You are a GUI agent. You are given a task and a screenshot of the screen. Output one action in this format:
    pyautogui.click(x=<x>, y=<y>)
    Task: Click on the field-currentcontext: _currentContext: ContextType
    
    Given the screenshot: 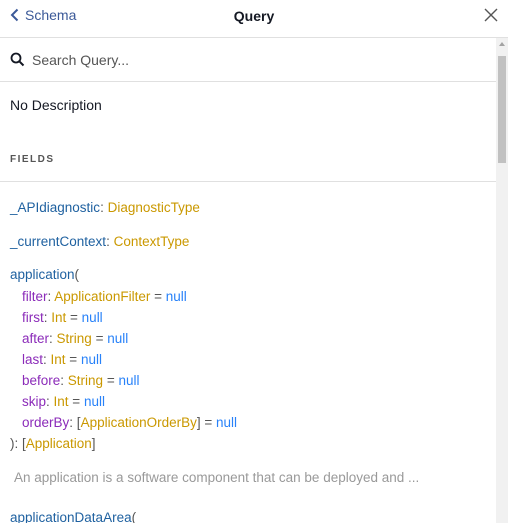 What is the action you would take?
    pyautogui.click(x=99, y=241)
    